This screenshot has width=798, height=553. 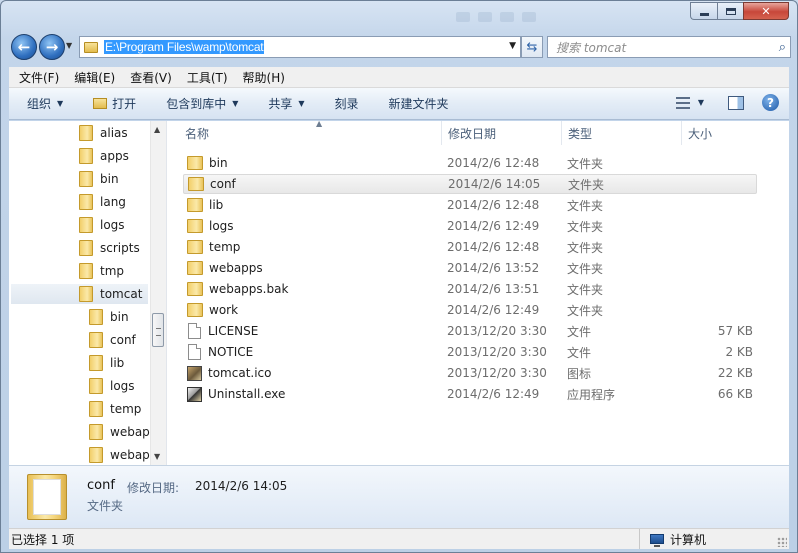 What do you see at coordinates (115, 409) in the screenshot?
I see `tree-item: temp` at bounding box center [115, 409].